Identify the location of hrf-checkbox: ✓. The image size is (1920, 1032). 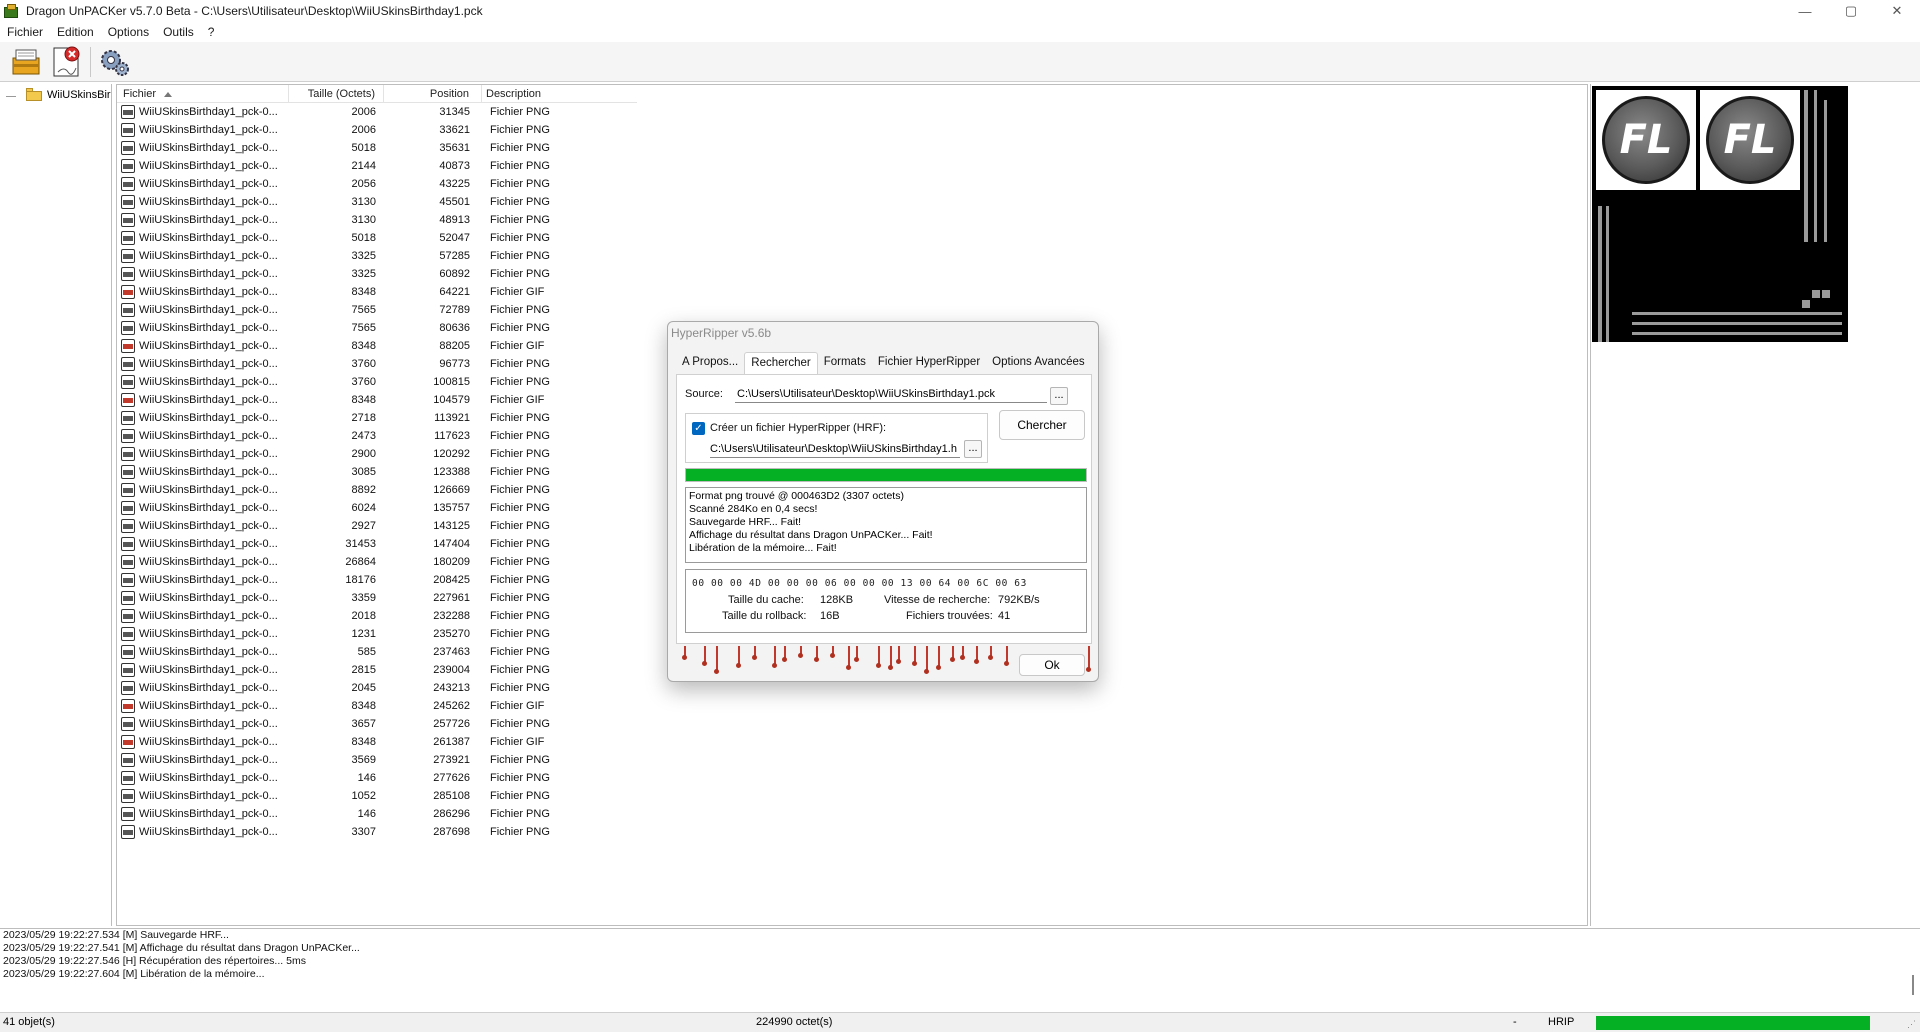
(698, 428).